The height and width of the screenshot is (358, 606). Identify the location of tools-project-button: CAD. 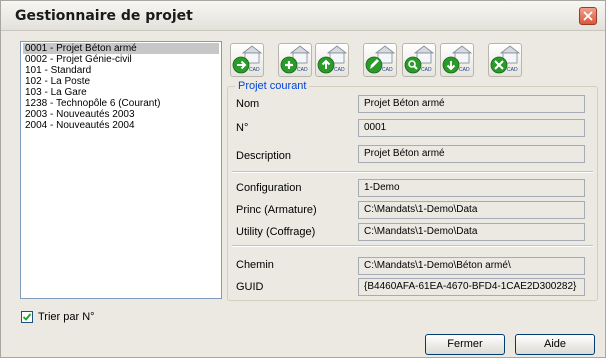
(505, 60).